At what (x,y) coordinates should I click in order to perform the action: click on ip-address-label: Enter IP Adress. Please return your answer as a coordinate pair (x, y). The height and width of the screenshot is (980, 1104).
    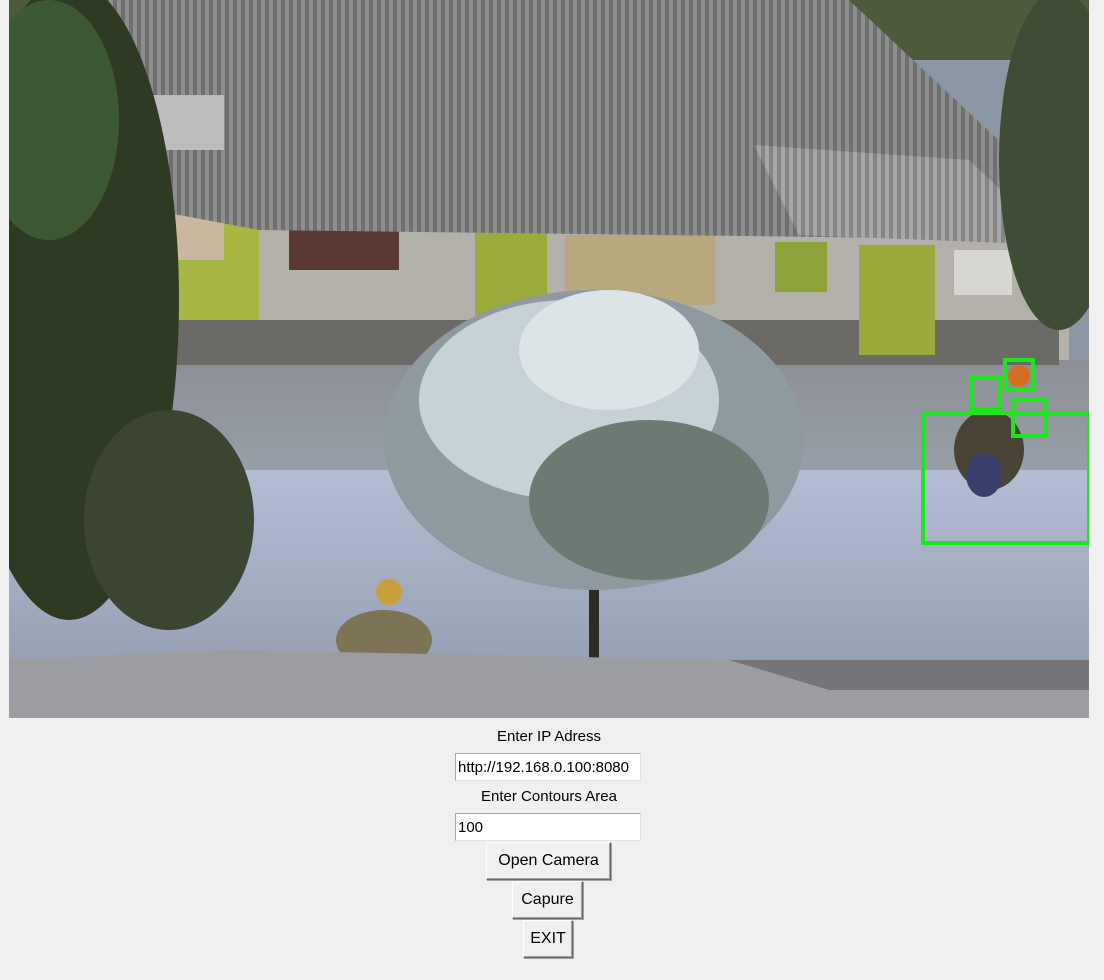
    Looking at the image, I should click on (549, 736).